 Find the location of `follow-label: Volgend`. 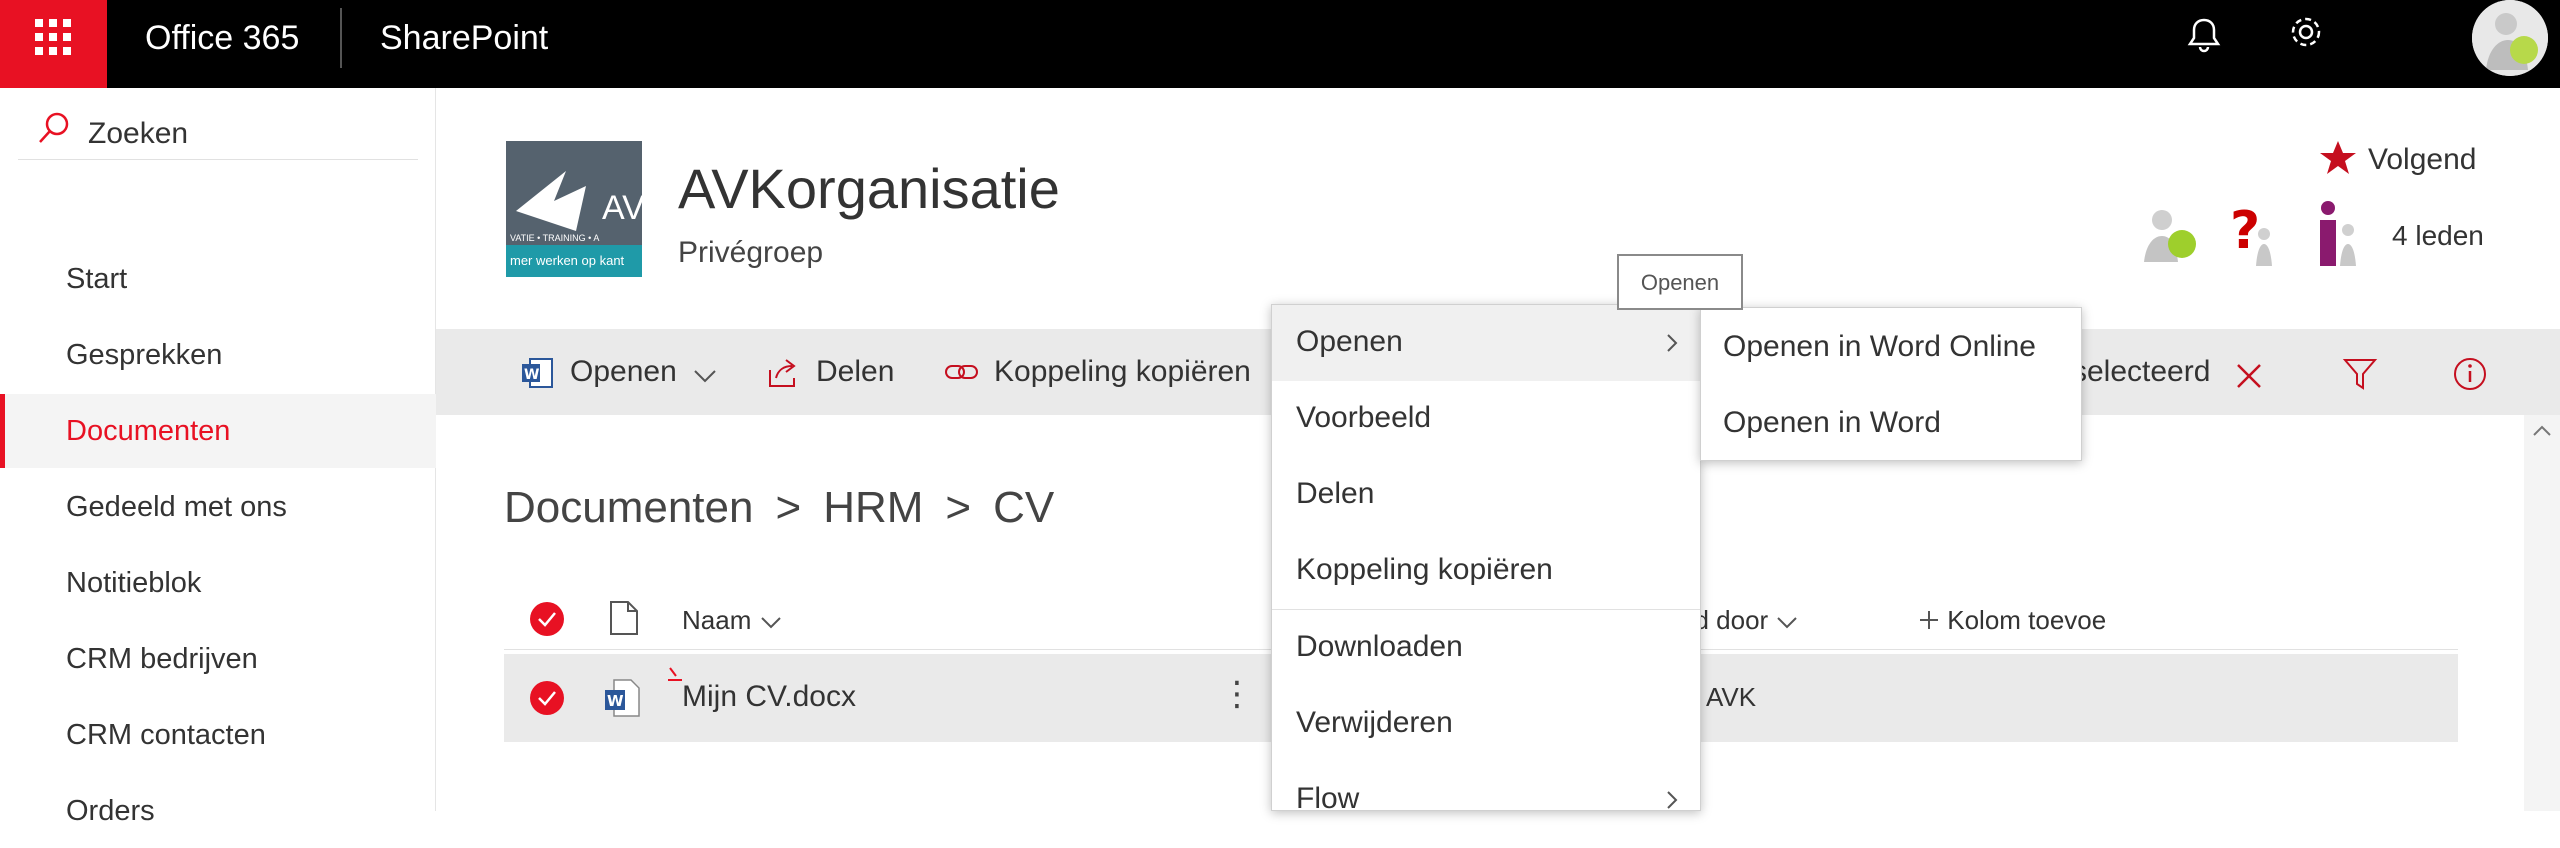

follow-label: Volgend is located at coordinates (2422, 159).